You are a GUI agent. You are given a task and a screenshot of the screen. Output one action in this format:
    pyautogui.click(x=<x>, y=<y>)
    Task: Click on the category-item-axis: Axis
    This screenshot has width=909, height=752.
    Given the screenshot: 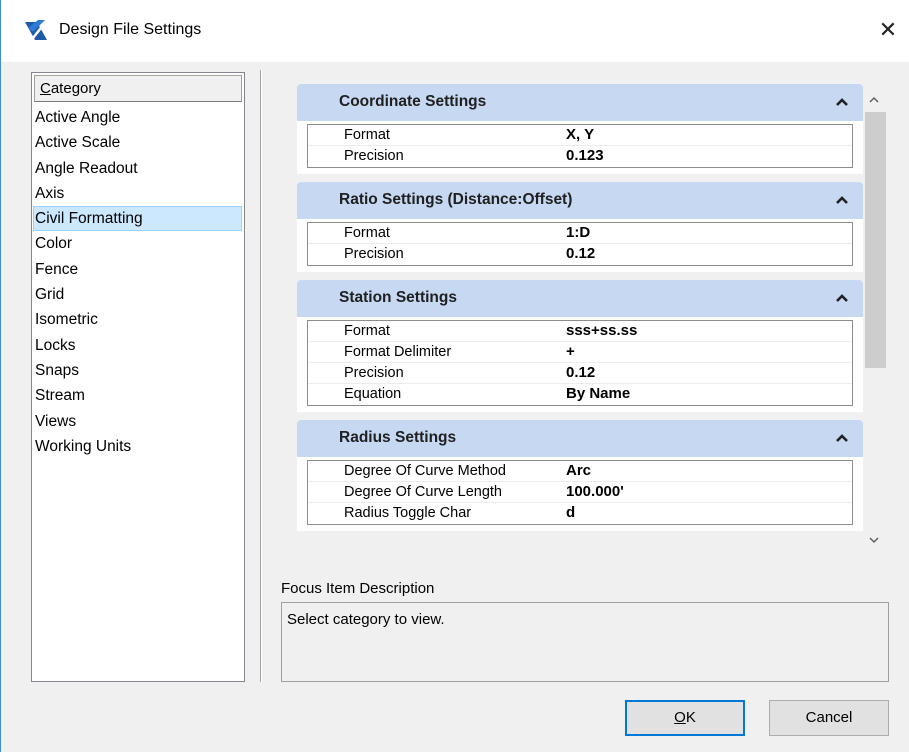 What is the action you would take?
    pyautogui.click(x=138, y=193)
    